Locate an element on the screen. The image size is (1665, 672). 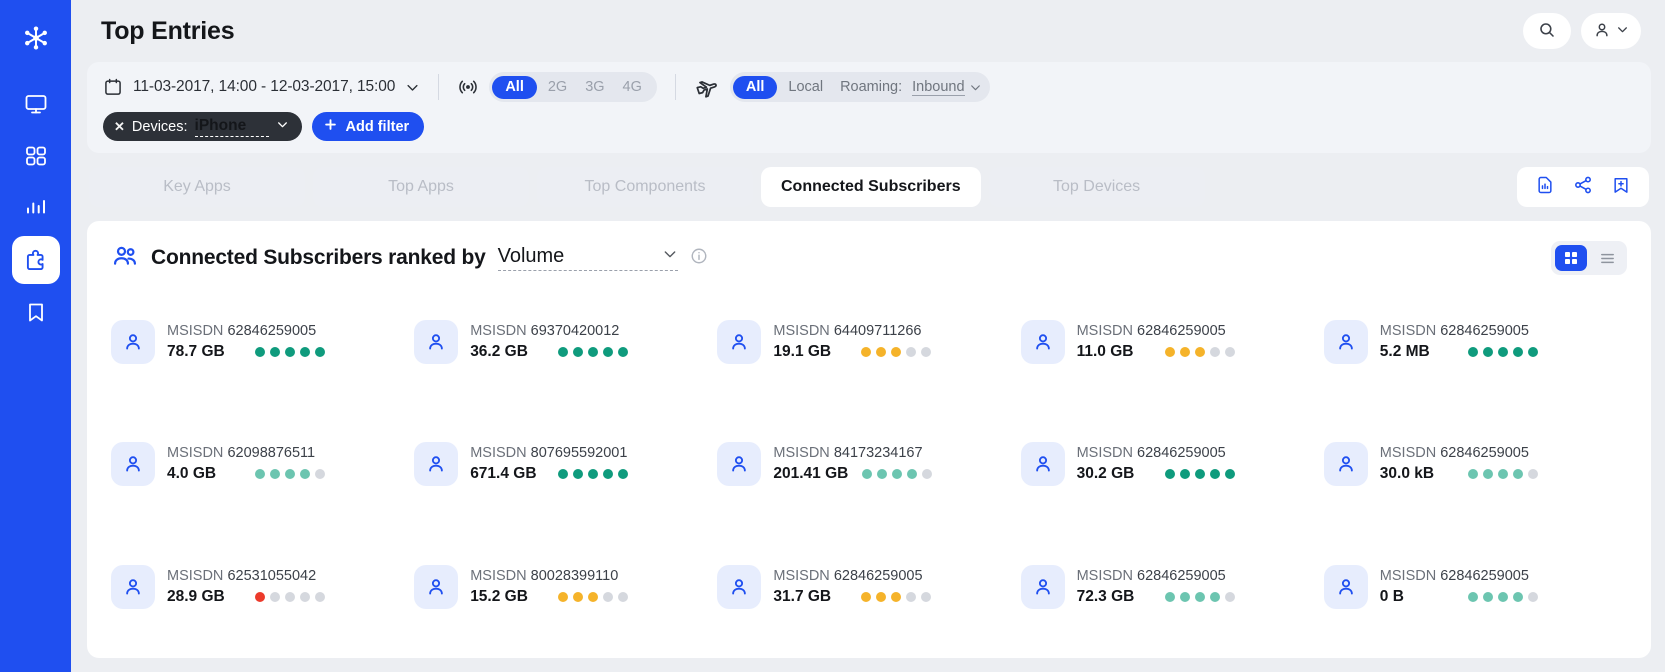
roaming-option-local: Local is located at coordinates (805, 87).